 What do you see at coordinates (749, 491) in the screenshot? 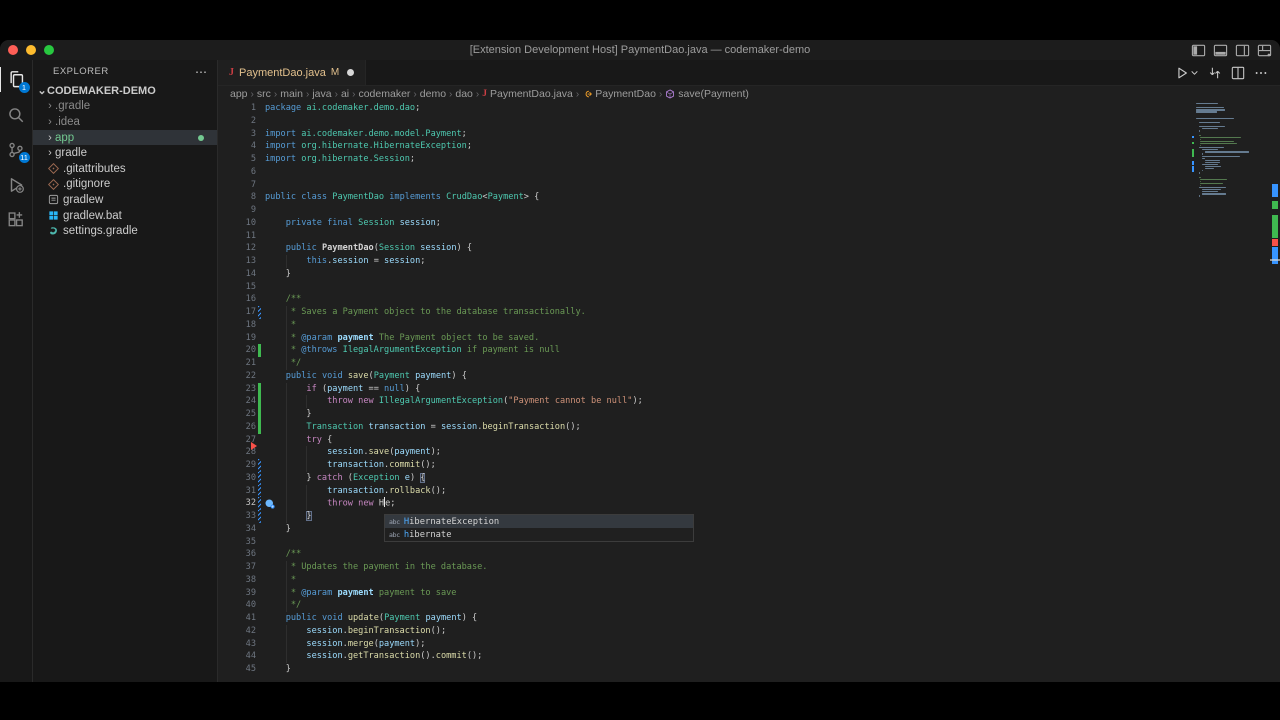
I see `code-line: 31 transaction.rollback();` at bounding box center [749, 491].